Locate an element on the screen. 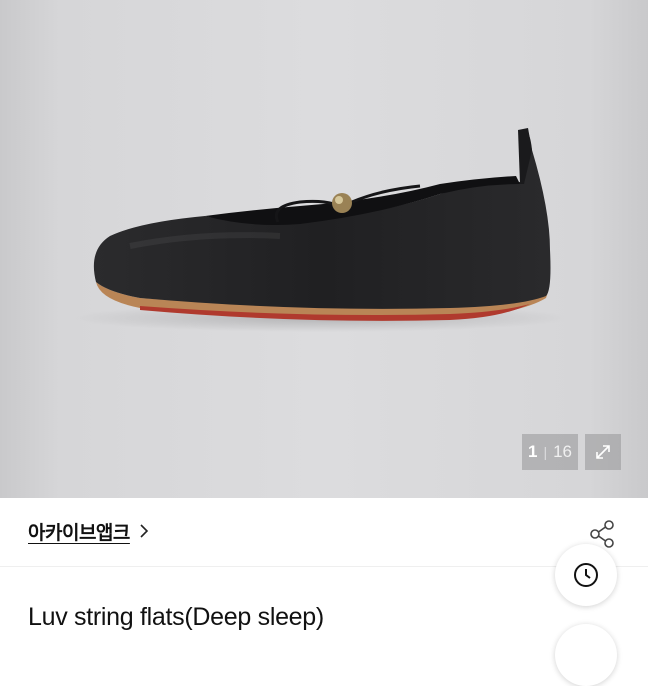  expand-arrow-icon is located at coordinates (603, 452).